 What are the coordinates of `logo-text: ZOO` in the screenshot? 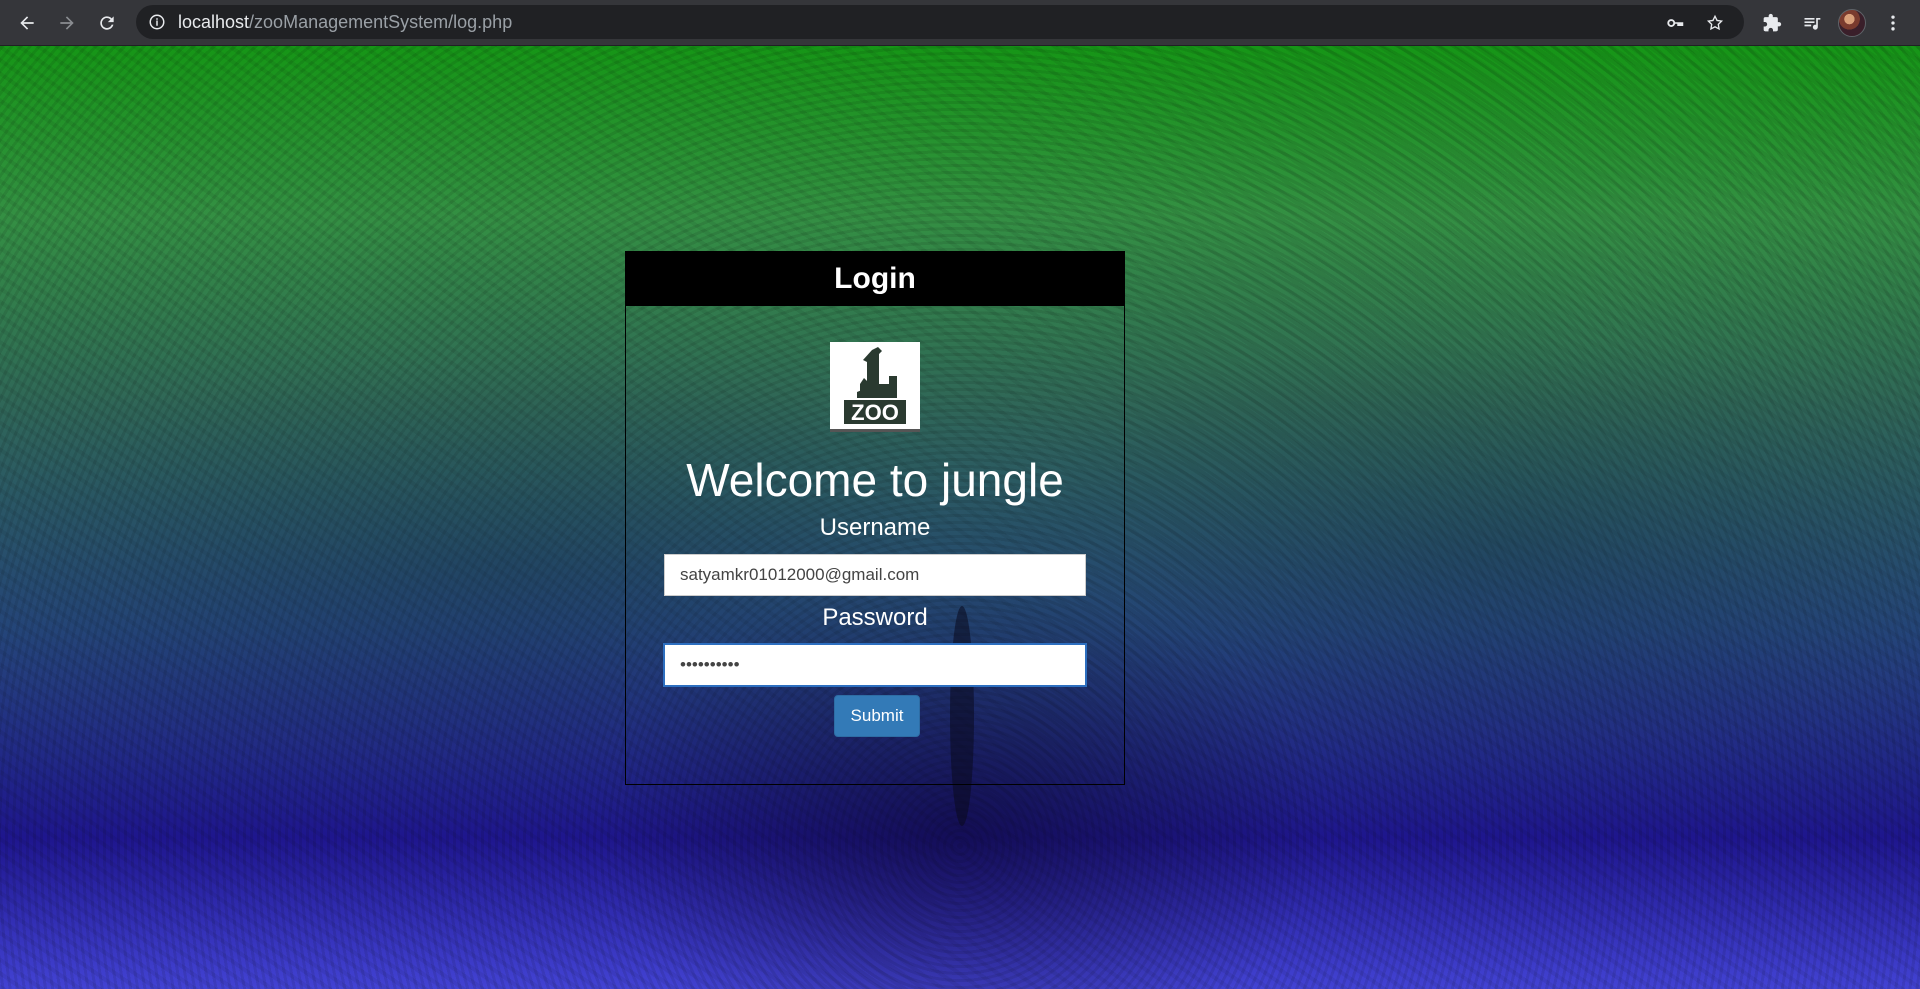 It's located at (875, 412).